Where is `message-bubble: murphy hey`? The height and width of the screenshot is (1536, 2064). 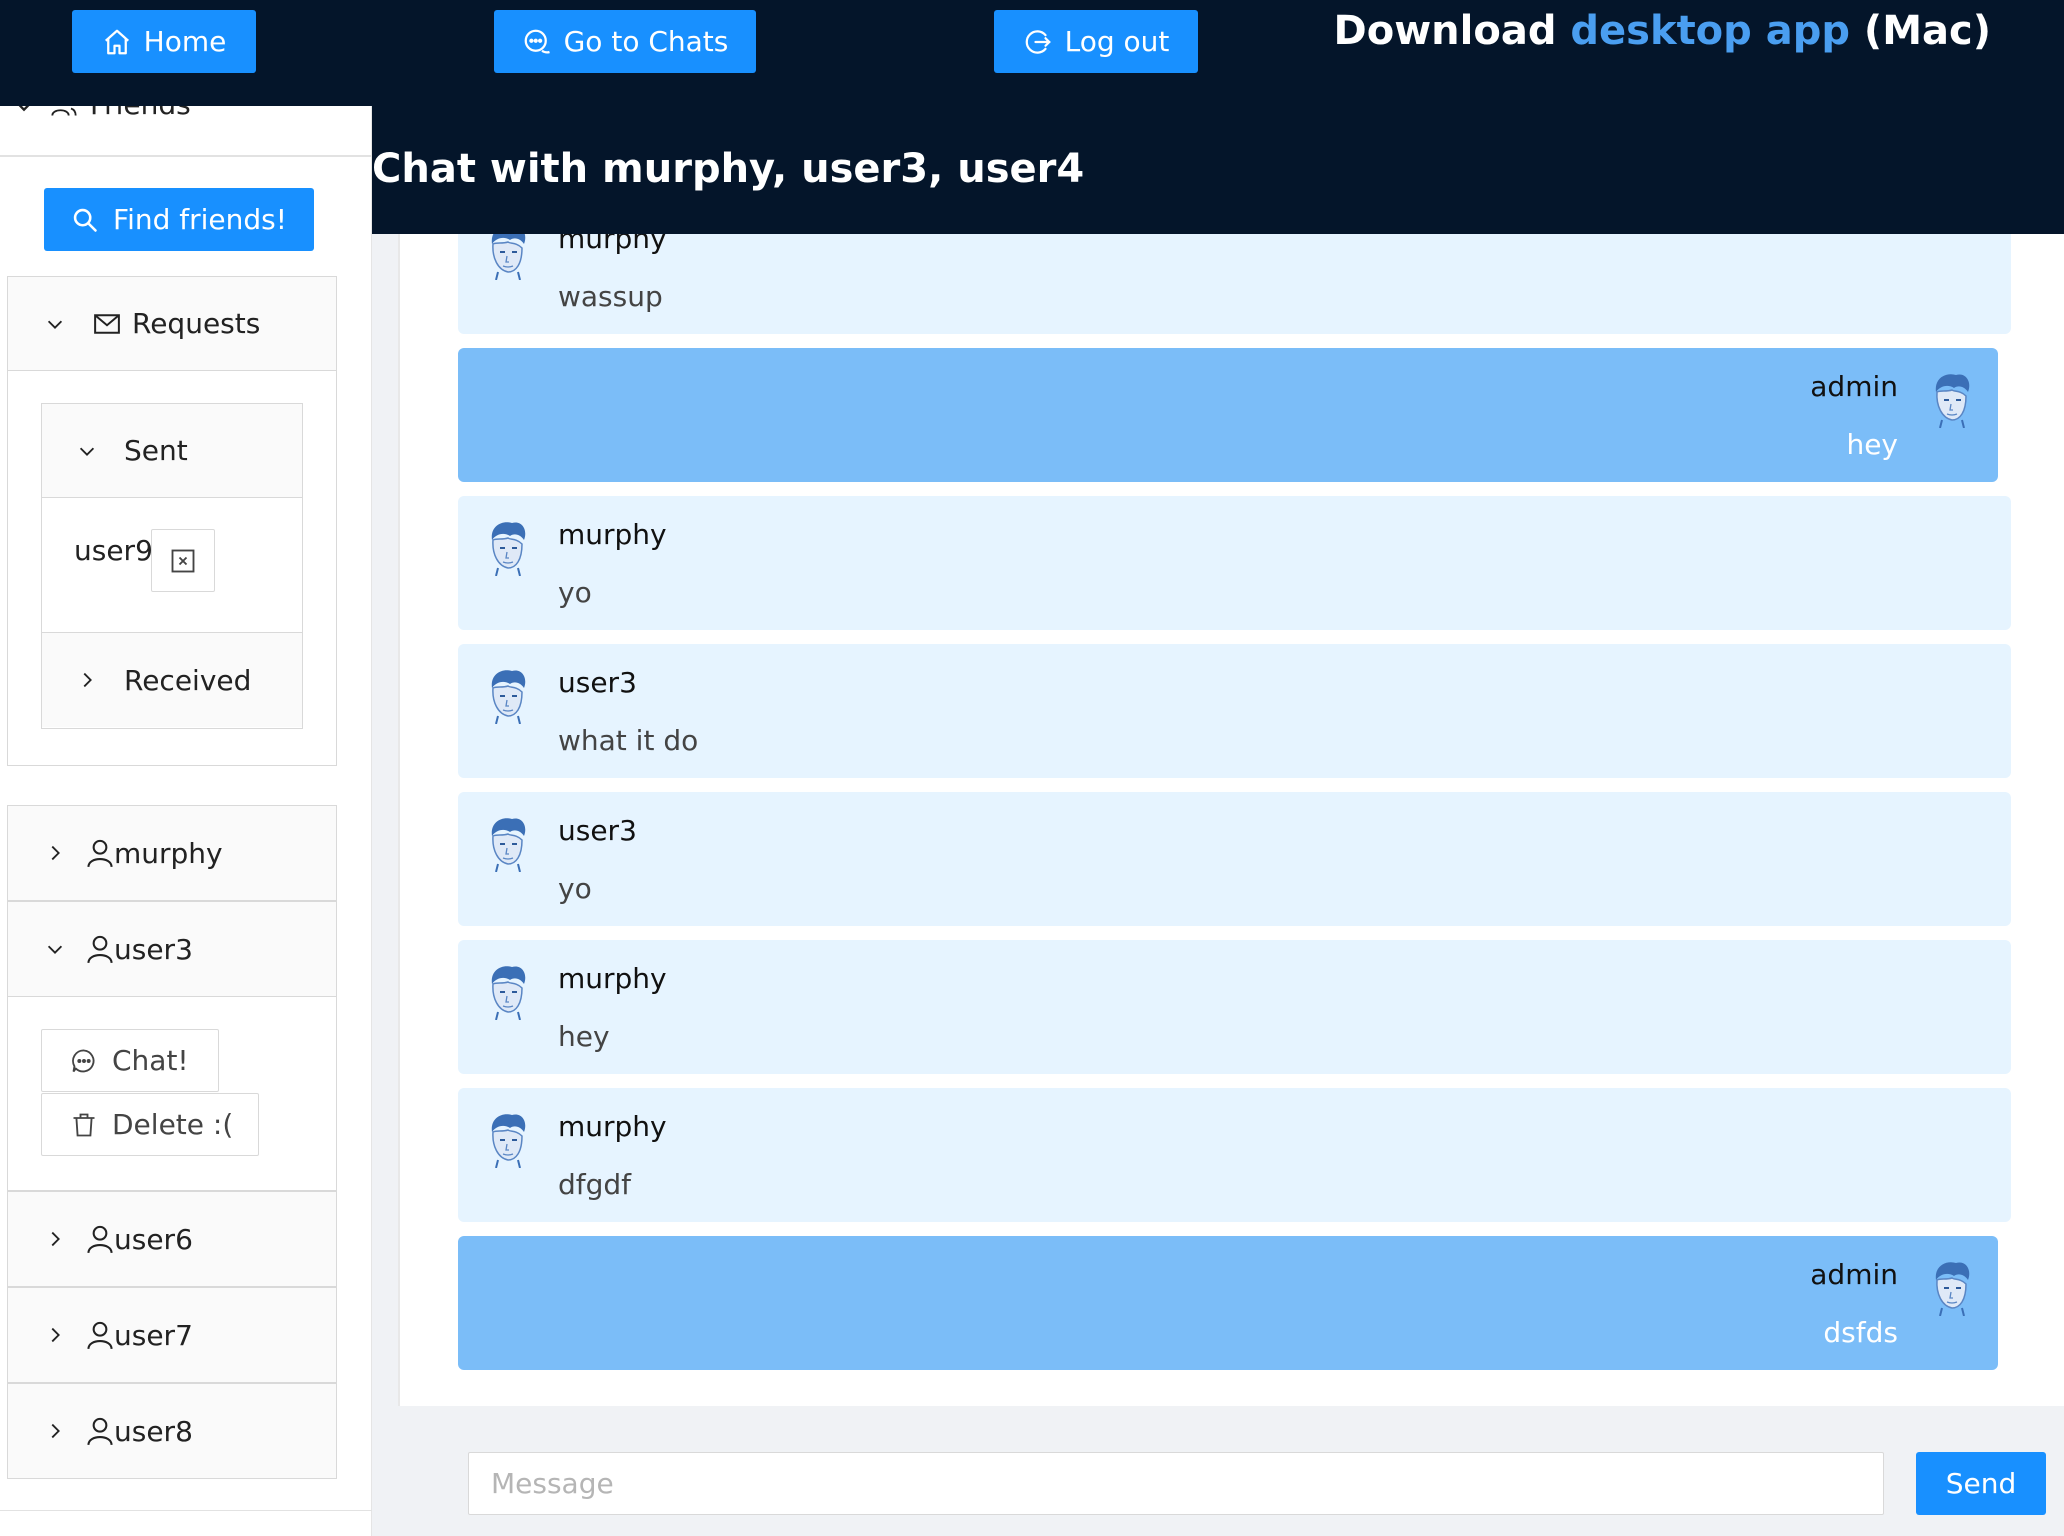
message-bubble: murphy hey is located at coordinates (1234, 1007).